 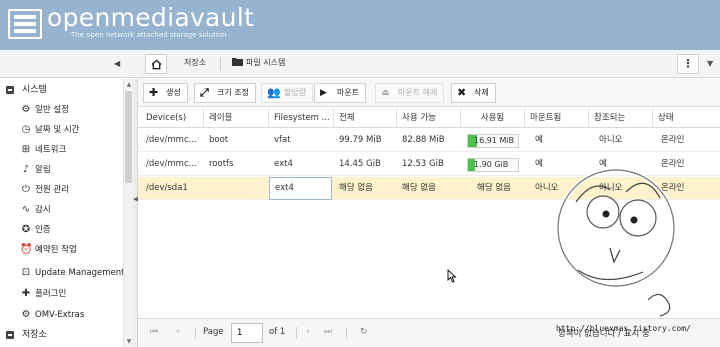 What do you see at coordinates (26, 129) in the screenshot?
I see `clock-icon: ◷` at bounding box center [26, 129].